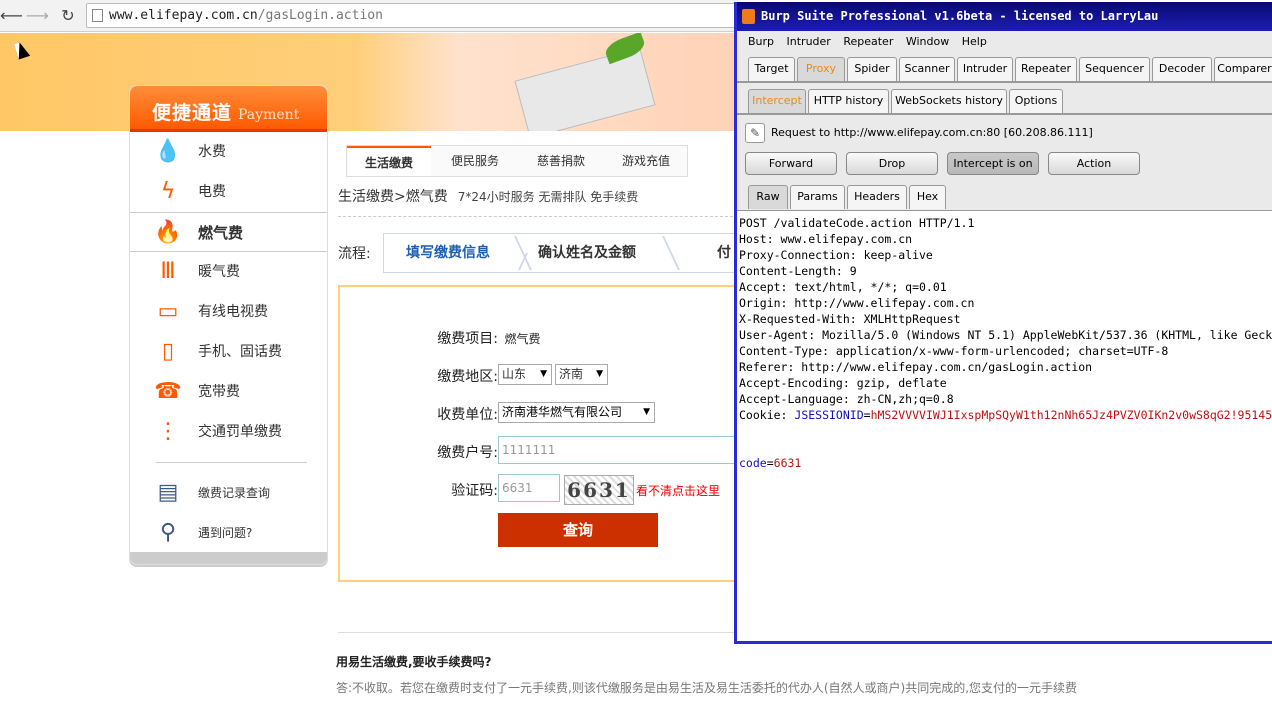 This screenshot has height=707, width=1272. Describe the element at coordinates (872, 69) in the screenshot. I see `tab-spider: Spider` at that location.